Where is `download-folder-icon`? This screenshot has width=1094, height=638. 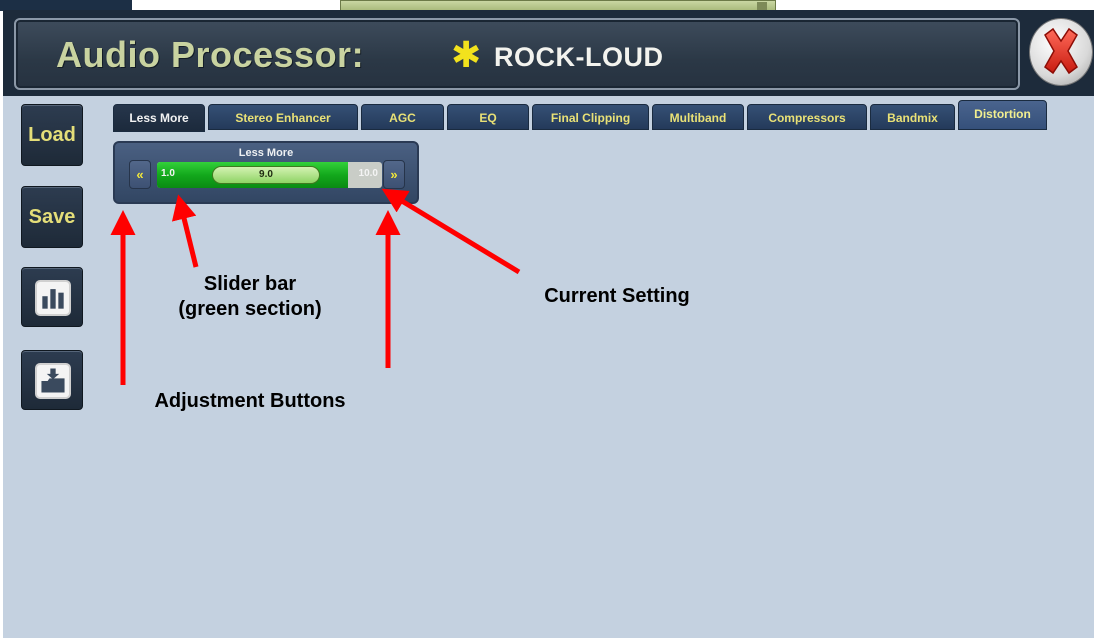
download-folder-icon is located at coordinates (53, 381).